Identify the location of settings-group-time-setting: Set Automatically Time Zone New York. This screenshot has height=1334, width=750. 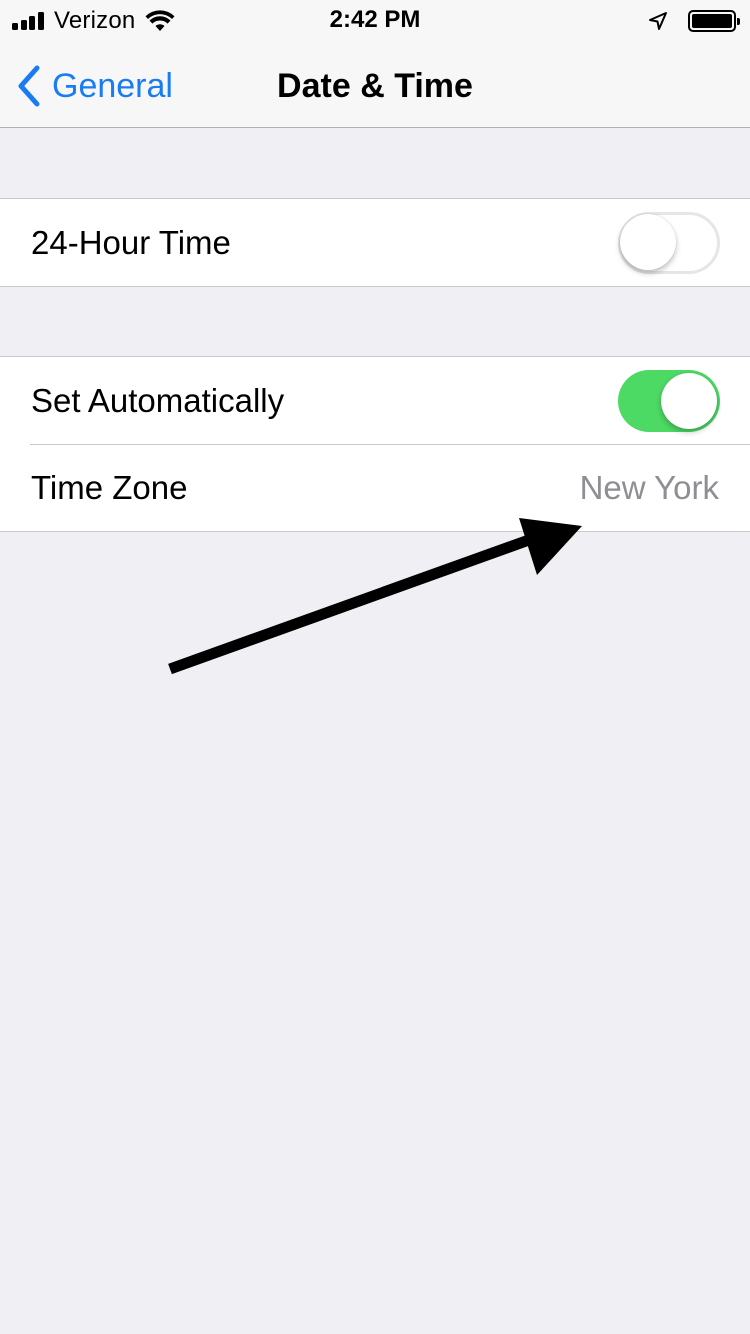
(375, 444).